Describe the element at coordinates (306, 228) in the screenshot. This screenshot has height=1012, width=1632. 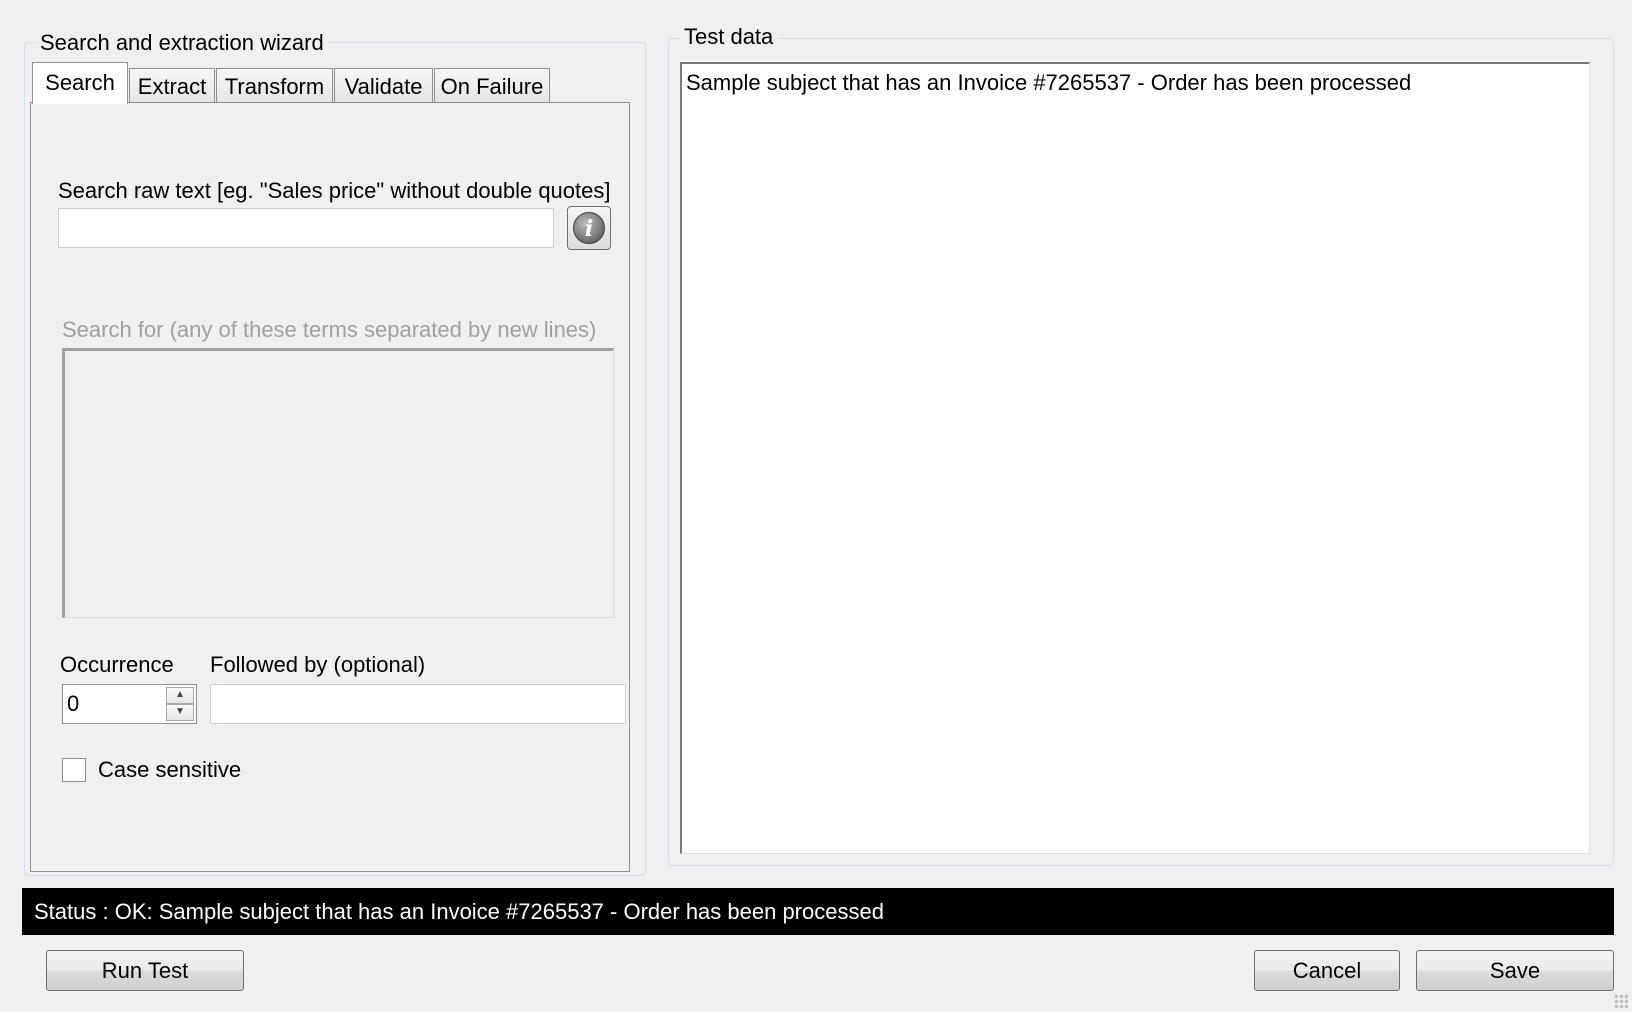
I see `search-raw-text-input` at that location.